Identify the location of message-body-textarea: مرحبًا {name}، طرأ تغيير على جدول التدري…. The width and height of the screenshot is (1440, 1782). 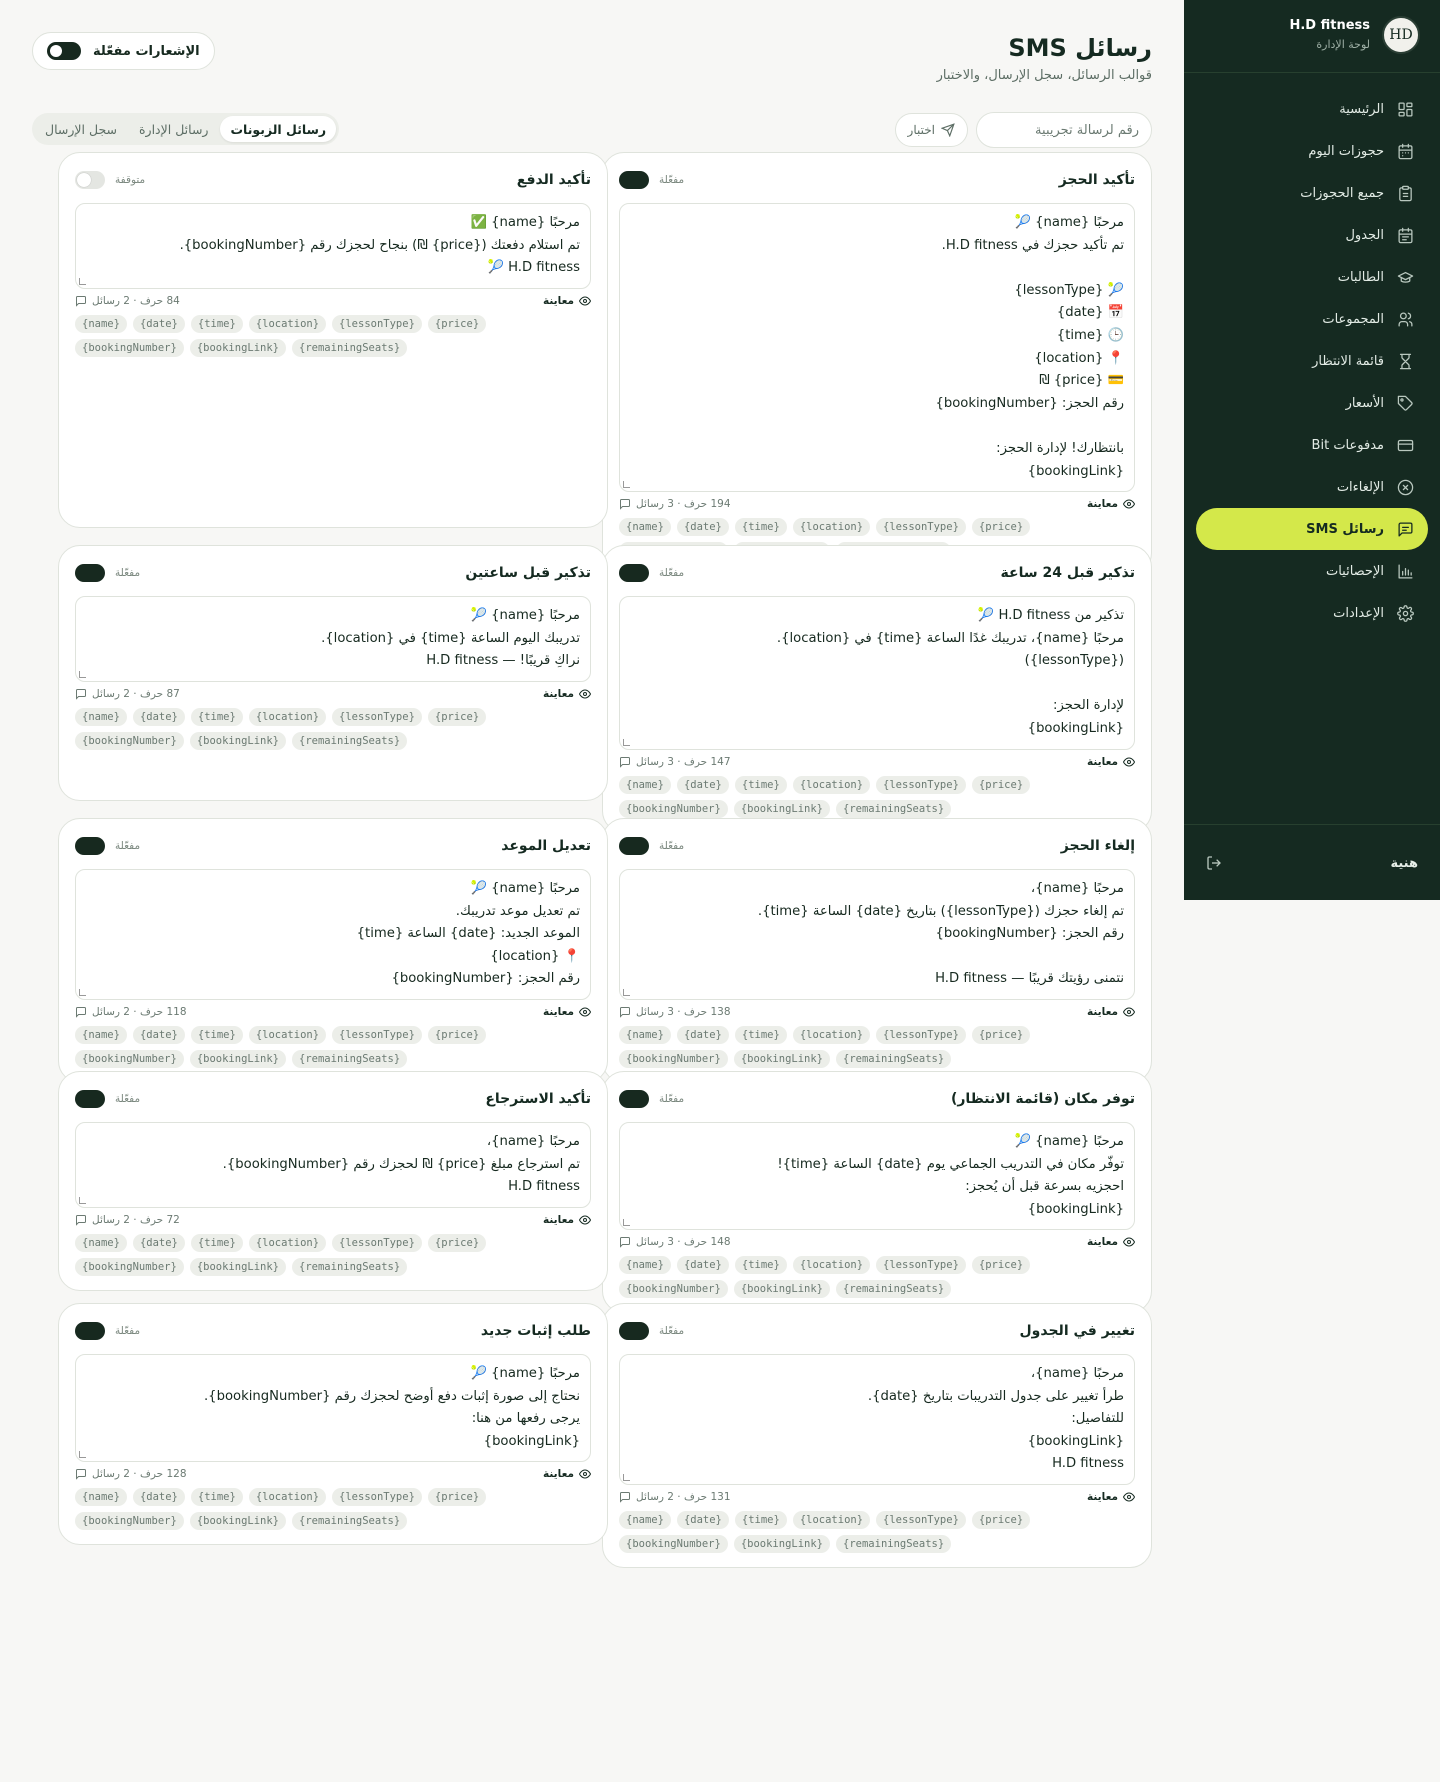
(877, 1419).